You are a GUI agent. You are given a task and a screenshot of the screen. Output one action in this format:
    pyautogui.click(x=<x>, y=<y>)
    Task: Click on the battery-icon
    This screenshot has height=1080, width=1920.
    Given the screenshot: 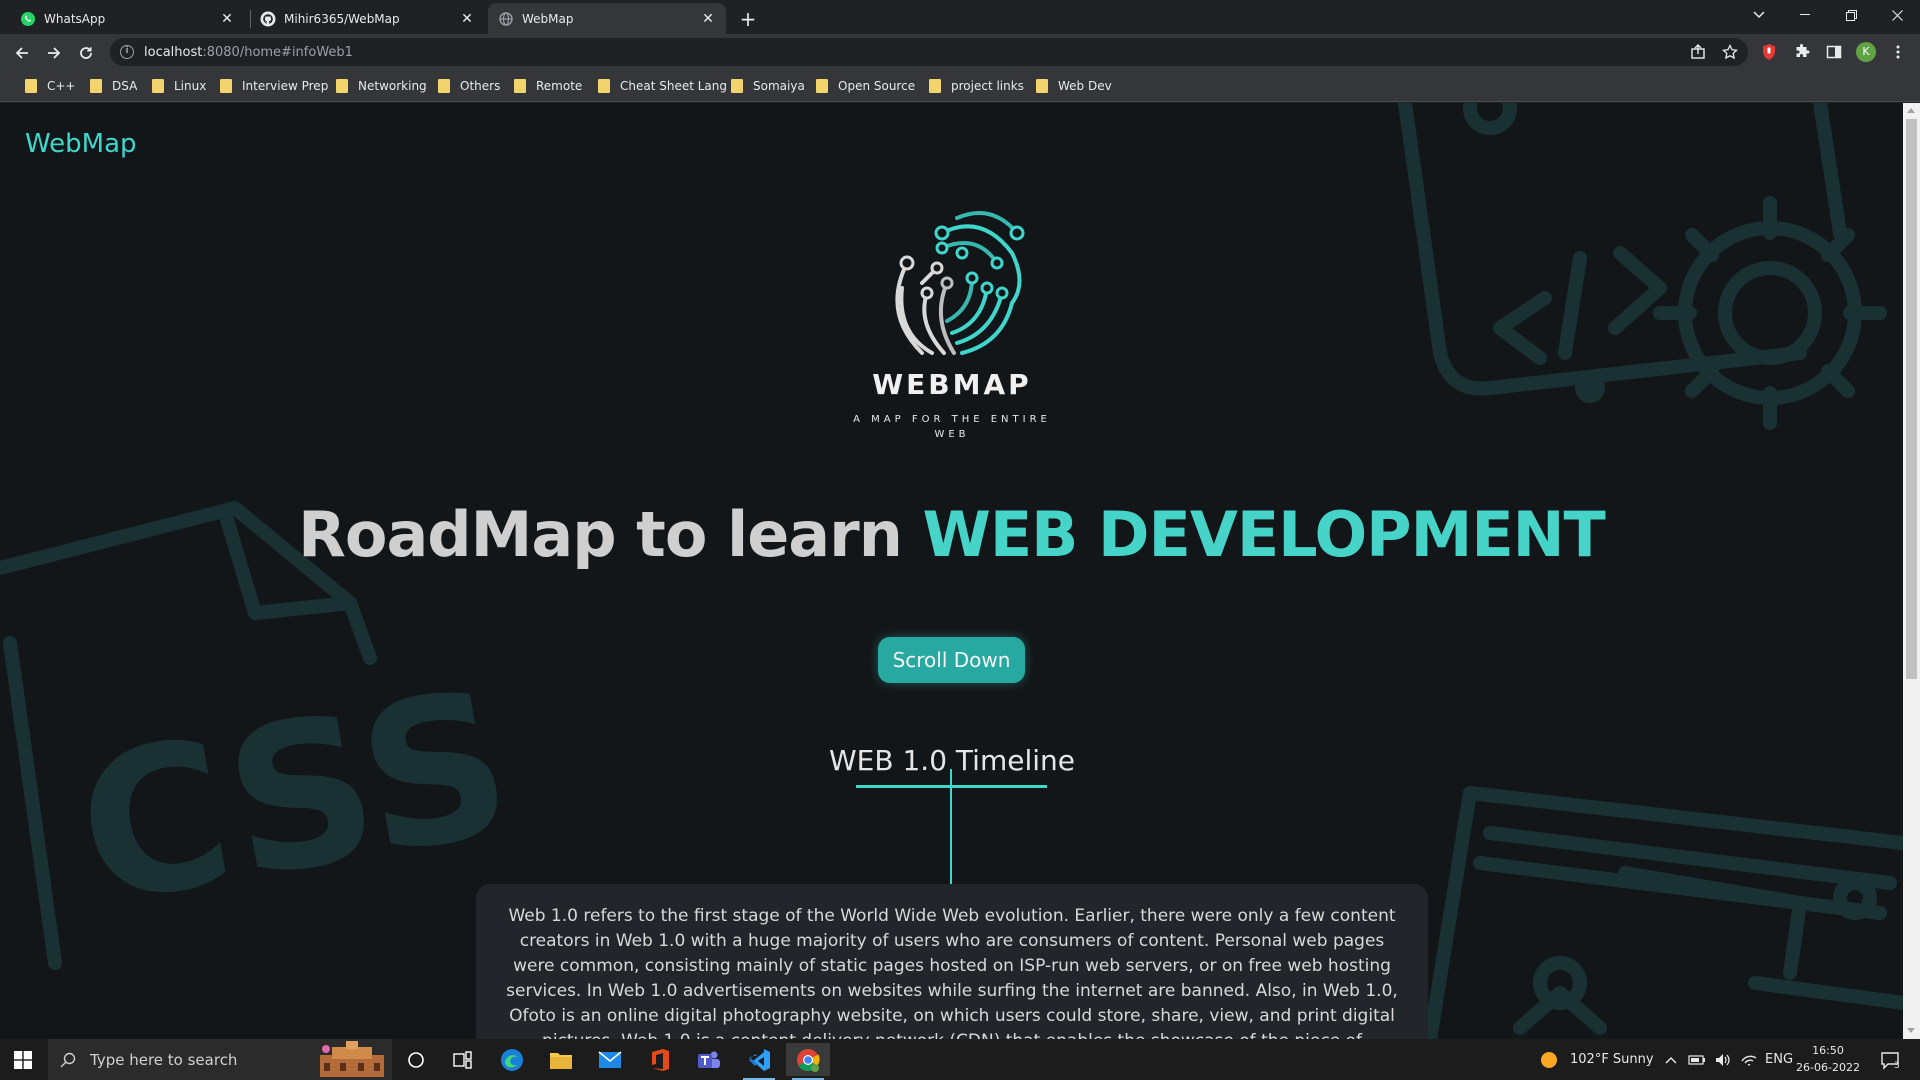 What is the action you would take?
    pyautogui.click(x=1697, y=1059)
    